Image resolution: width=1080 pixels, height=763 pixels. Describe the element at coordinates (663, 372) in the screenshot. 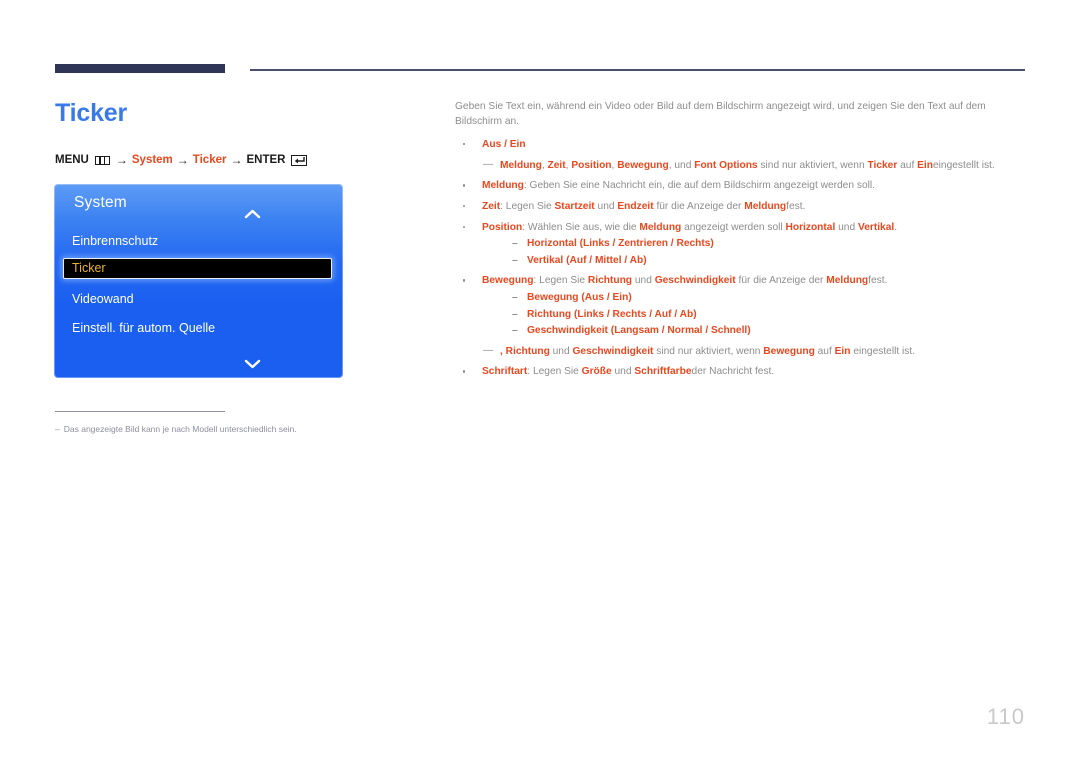

I see `term-schriftfarbe: Schriftfarbe` at that location.